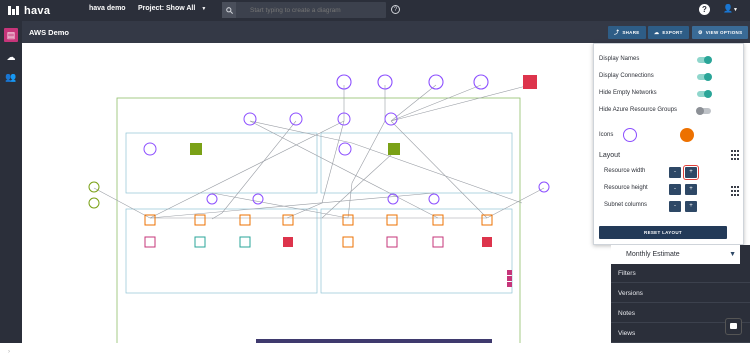  Describe the element at coordinates (691, 189) in the screenshot. I see `resource-height-increase-button: +` at that location.